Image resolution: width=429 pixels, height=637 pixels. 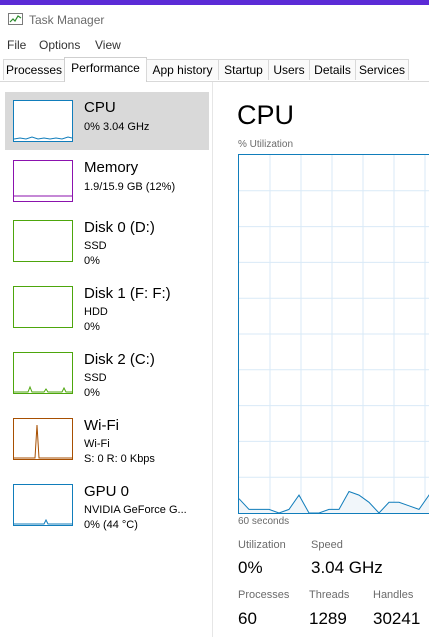 I want to click on page-title: CPU, so click(x=266, y=115).